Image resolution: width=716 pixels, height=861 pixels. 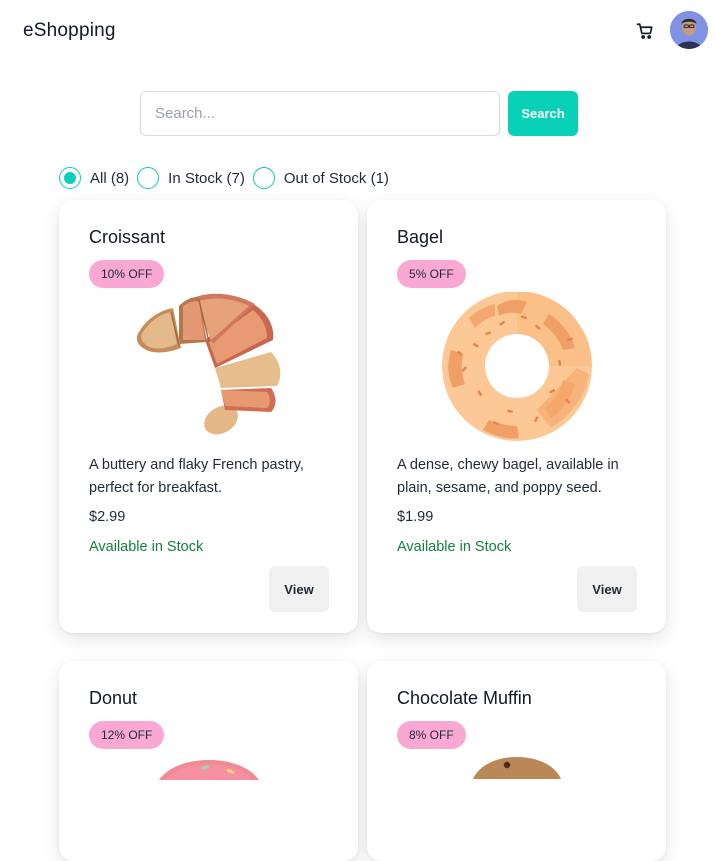 What do you see at coordinates (415, 517) in the screenshot?
I see `product-price: $1.99` at bounding box center [415, 517].